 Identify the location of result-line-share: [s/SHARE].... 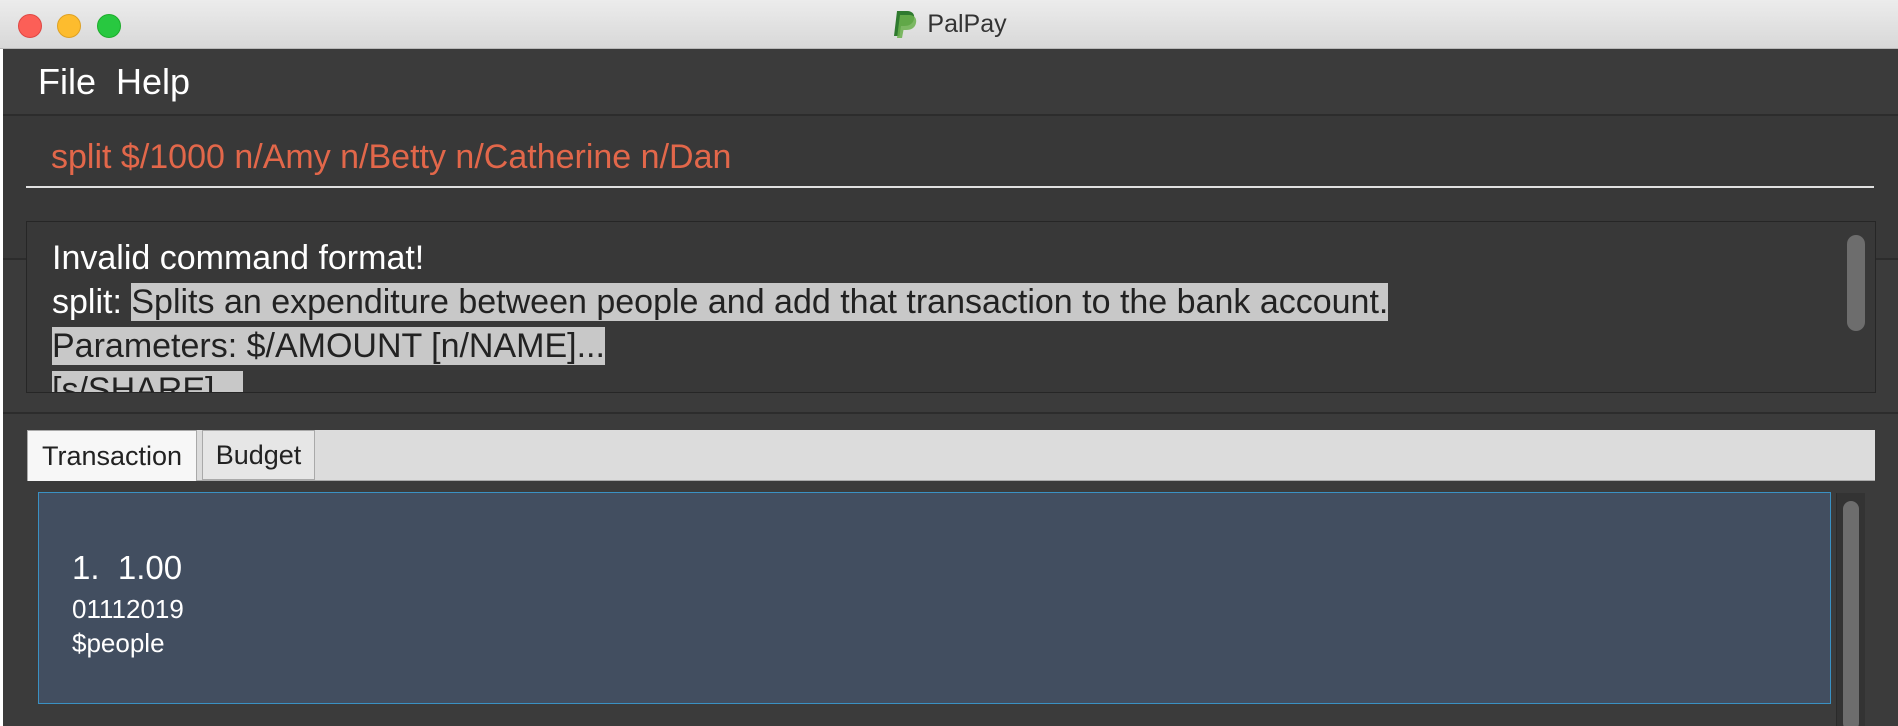
(942, 380).